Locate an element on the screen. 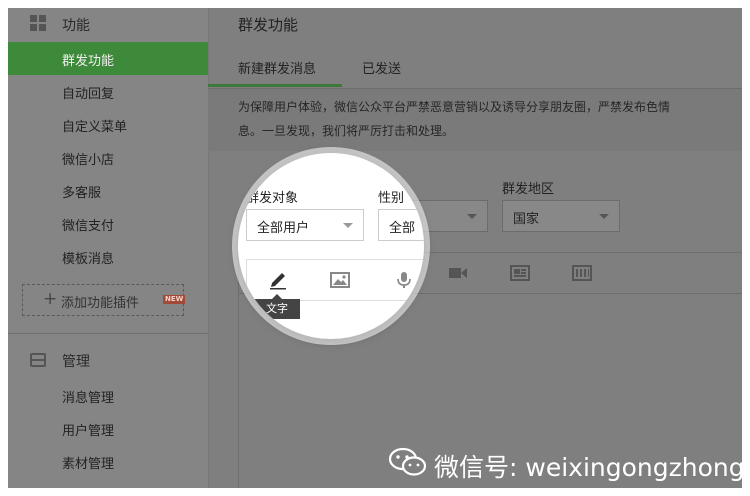  sidebar-item-material-manage: 素材管理 is located at coordinates (108, 461).